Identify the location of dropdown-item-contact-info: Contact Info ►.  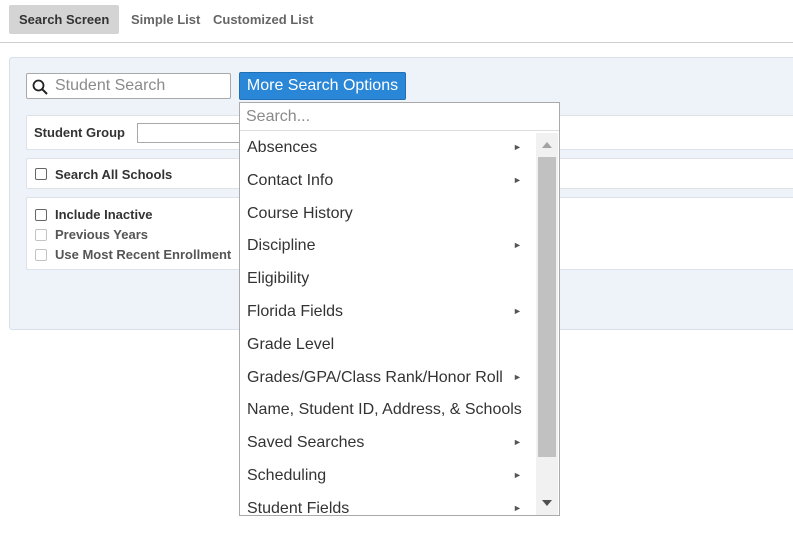
(388, 180).